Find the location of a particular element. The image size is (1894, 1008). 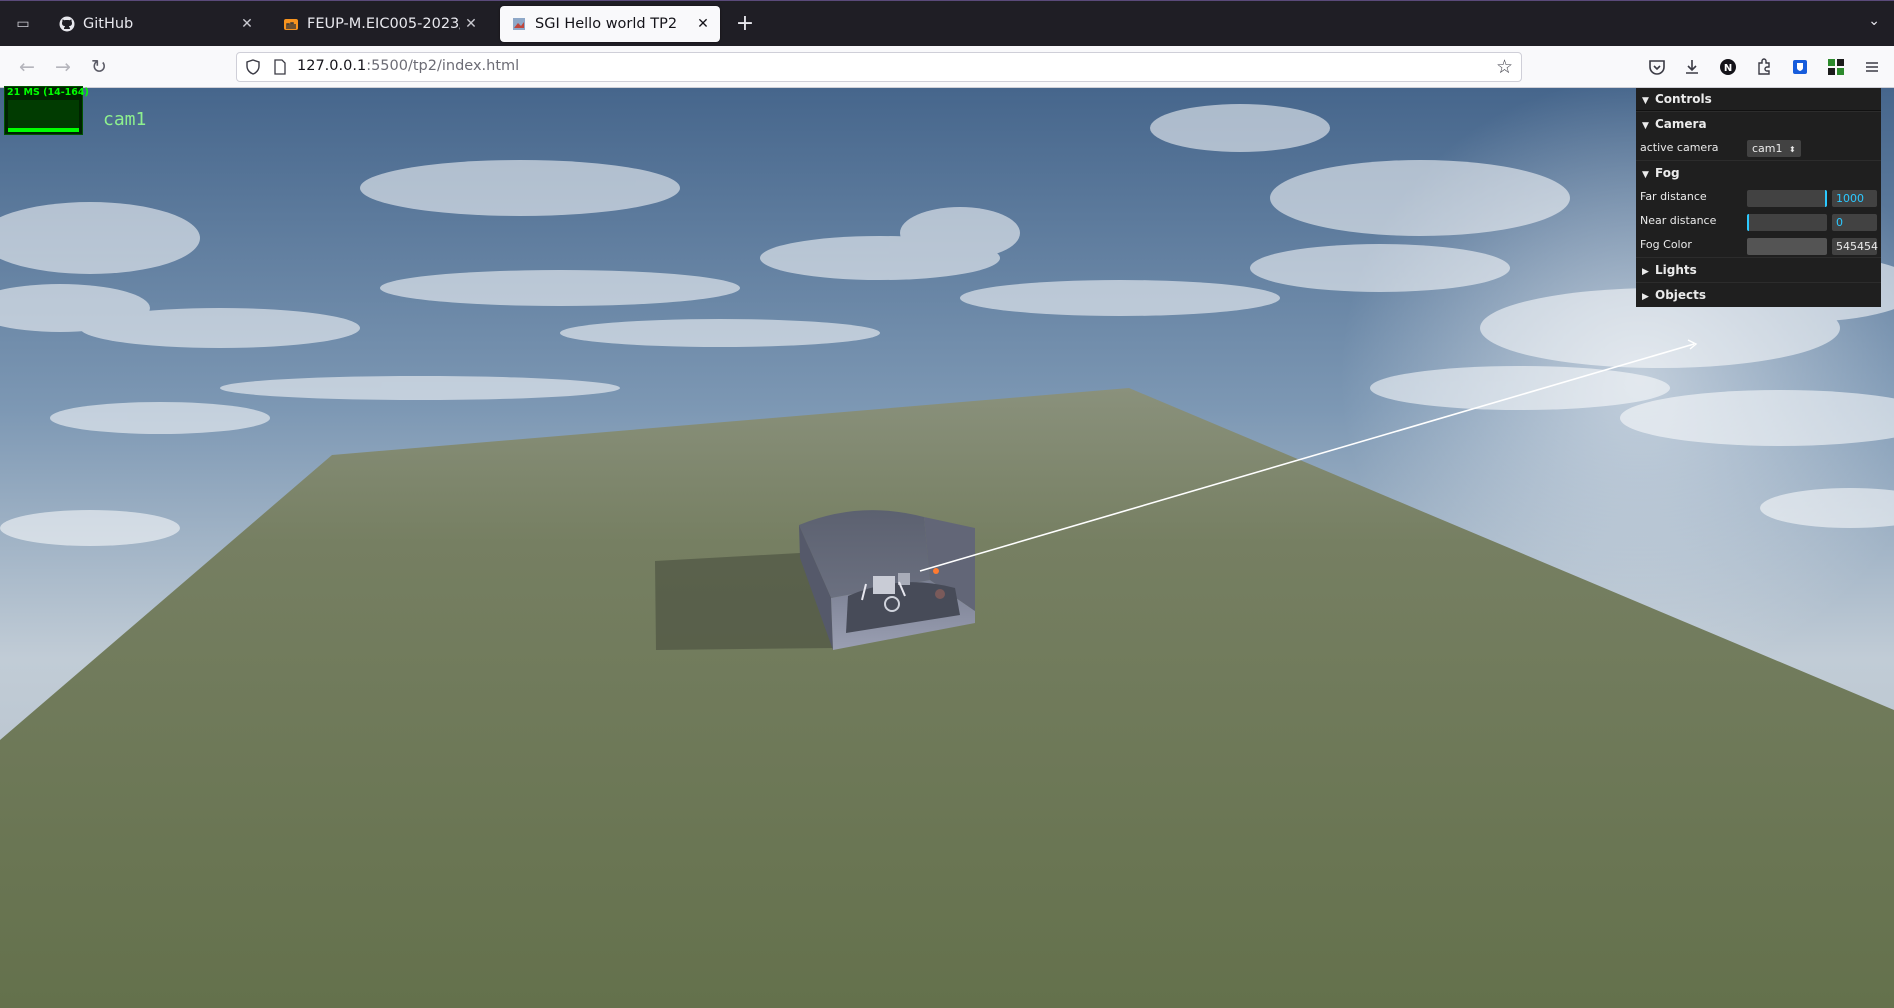

near-distance-label: Near distance is located at coordinates (1678, 220).